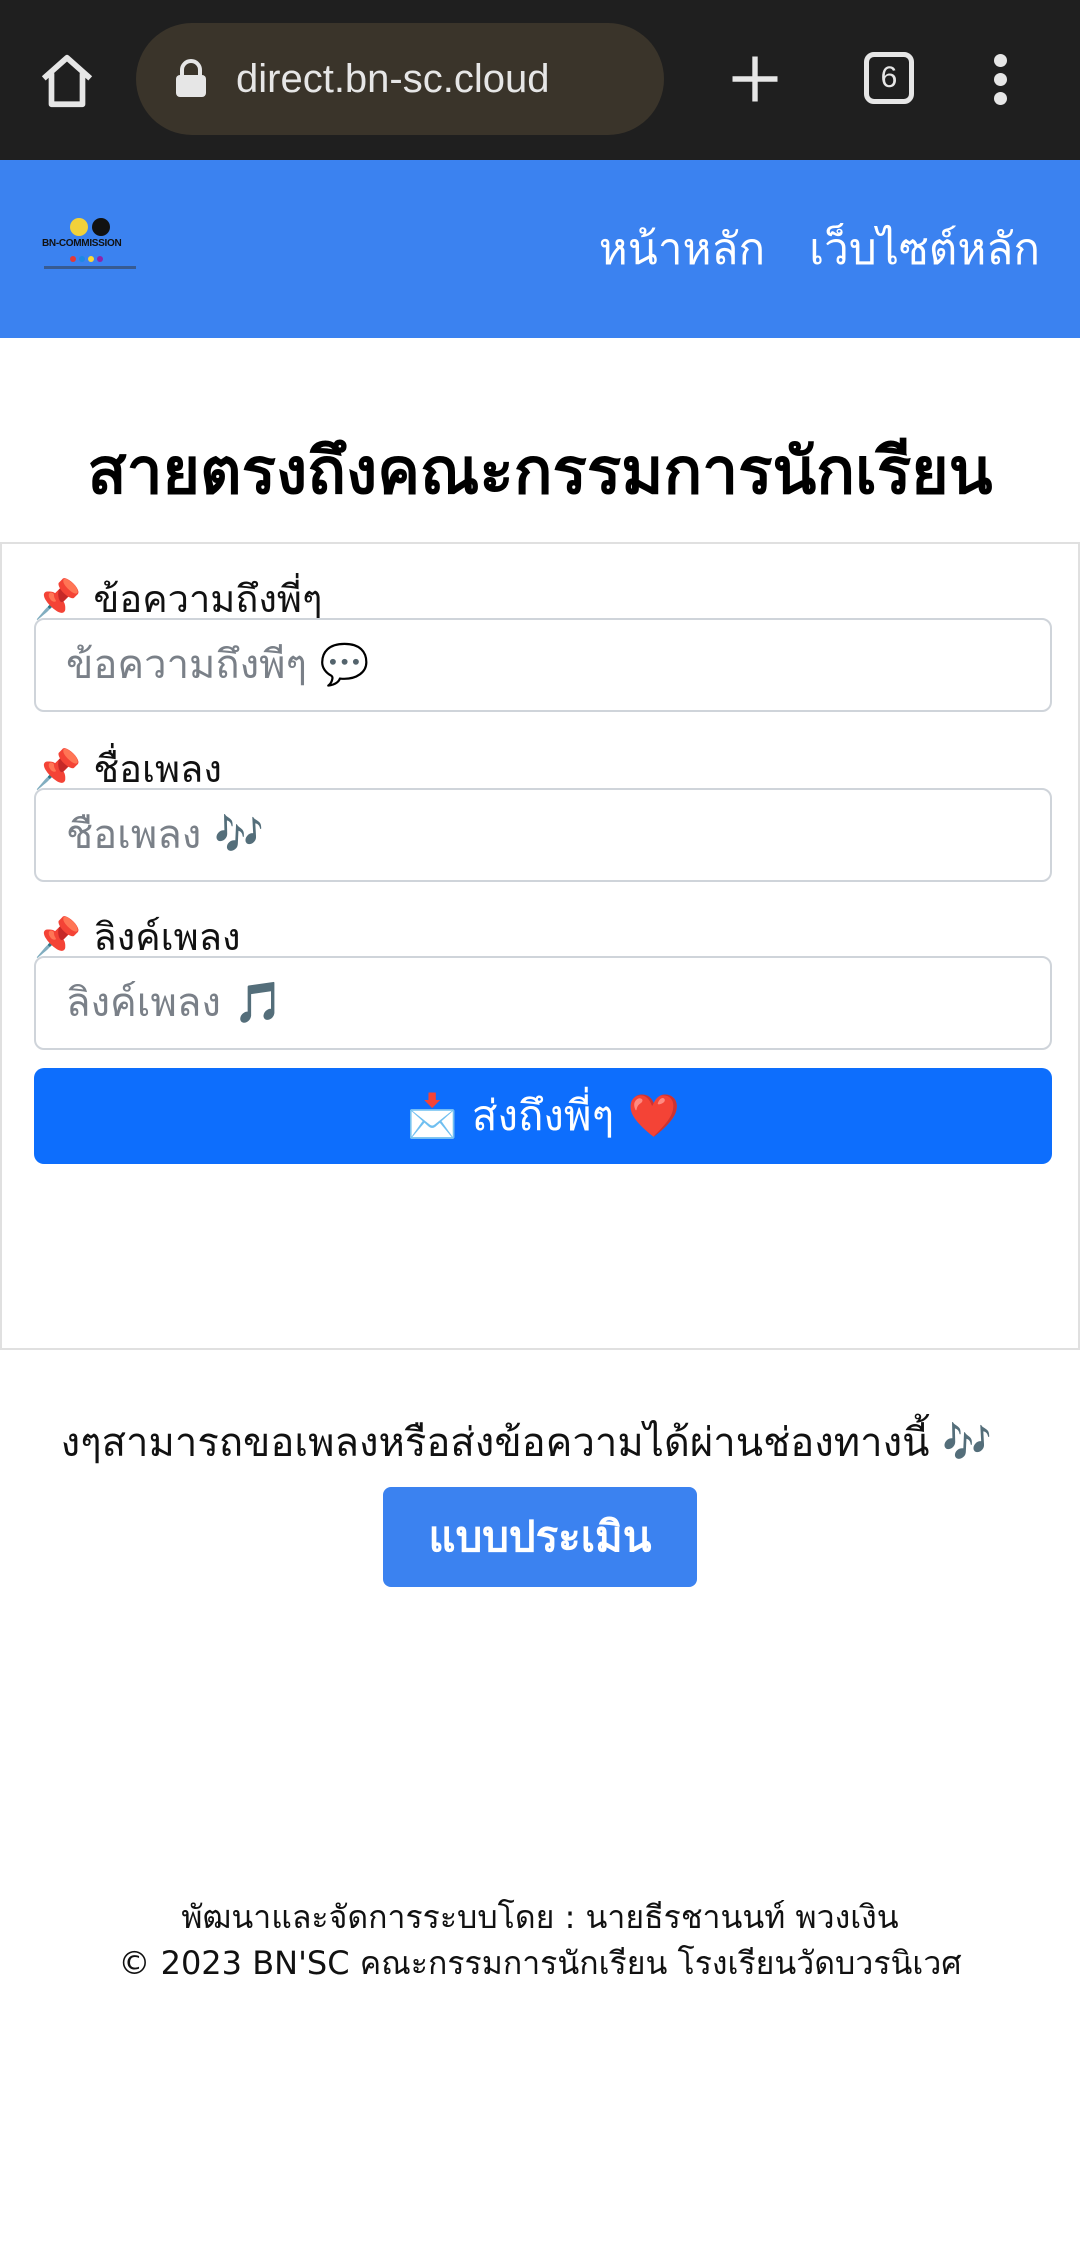 This screenshot has height=2241, width=1080. What do you see at coordinates (755, 79) in the screenshot?
I see `new-tab-icon` at bounding box center [755, 79].